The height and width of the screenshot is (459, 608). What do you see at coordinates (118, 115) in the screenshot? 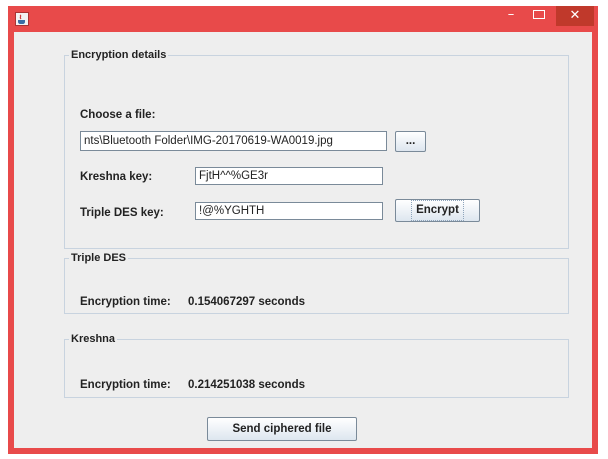
I see `choose-file-label: Choose a file:` at bounding box center [118, 115].